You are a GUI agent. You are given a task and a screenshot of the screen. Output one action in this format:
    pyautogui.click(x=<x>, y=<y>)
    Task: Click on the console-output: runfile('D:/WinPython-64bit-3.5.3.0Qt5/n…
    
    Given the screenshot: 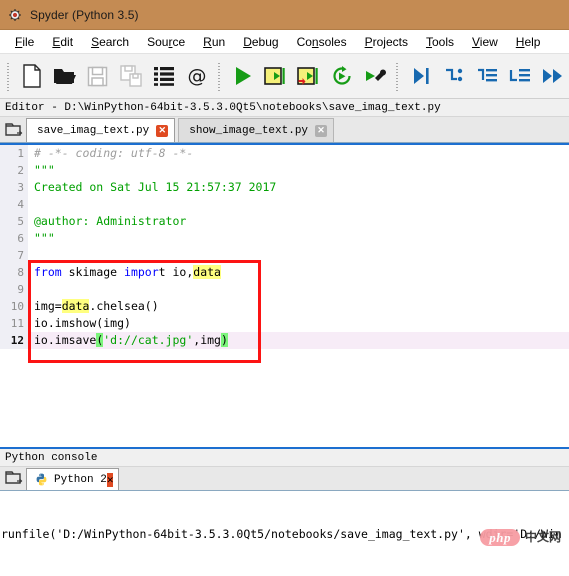 What is the action you would take?
    pyautogui.click(x=284, y=533)
    